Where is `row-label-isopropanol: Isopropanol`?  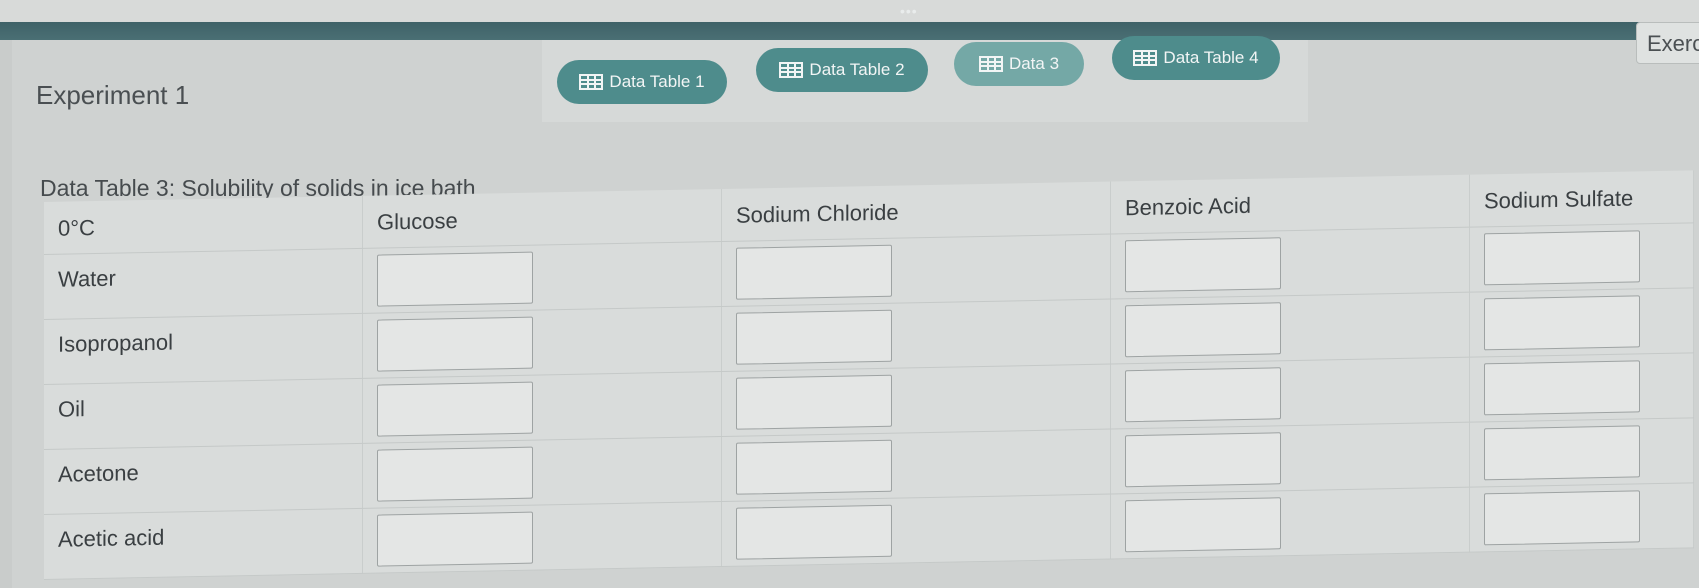
row-label-isopropanol: Isopropanol is located at coordinates (203, 349).